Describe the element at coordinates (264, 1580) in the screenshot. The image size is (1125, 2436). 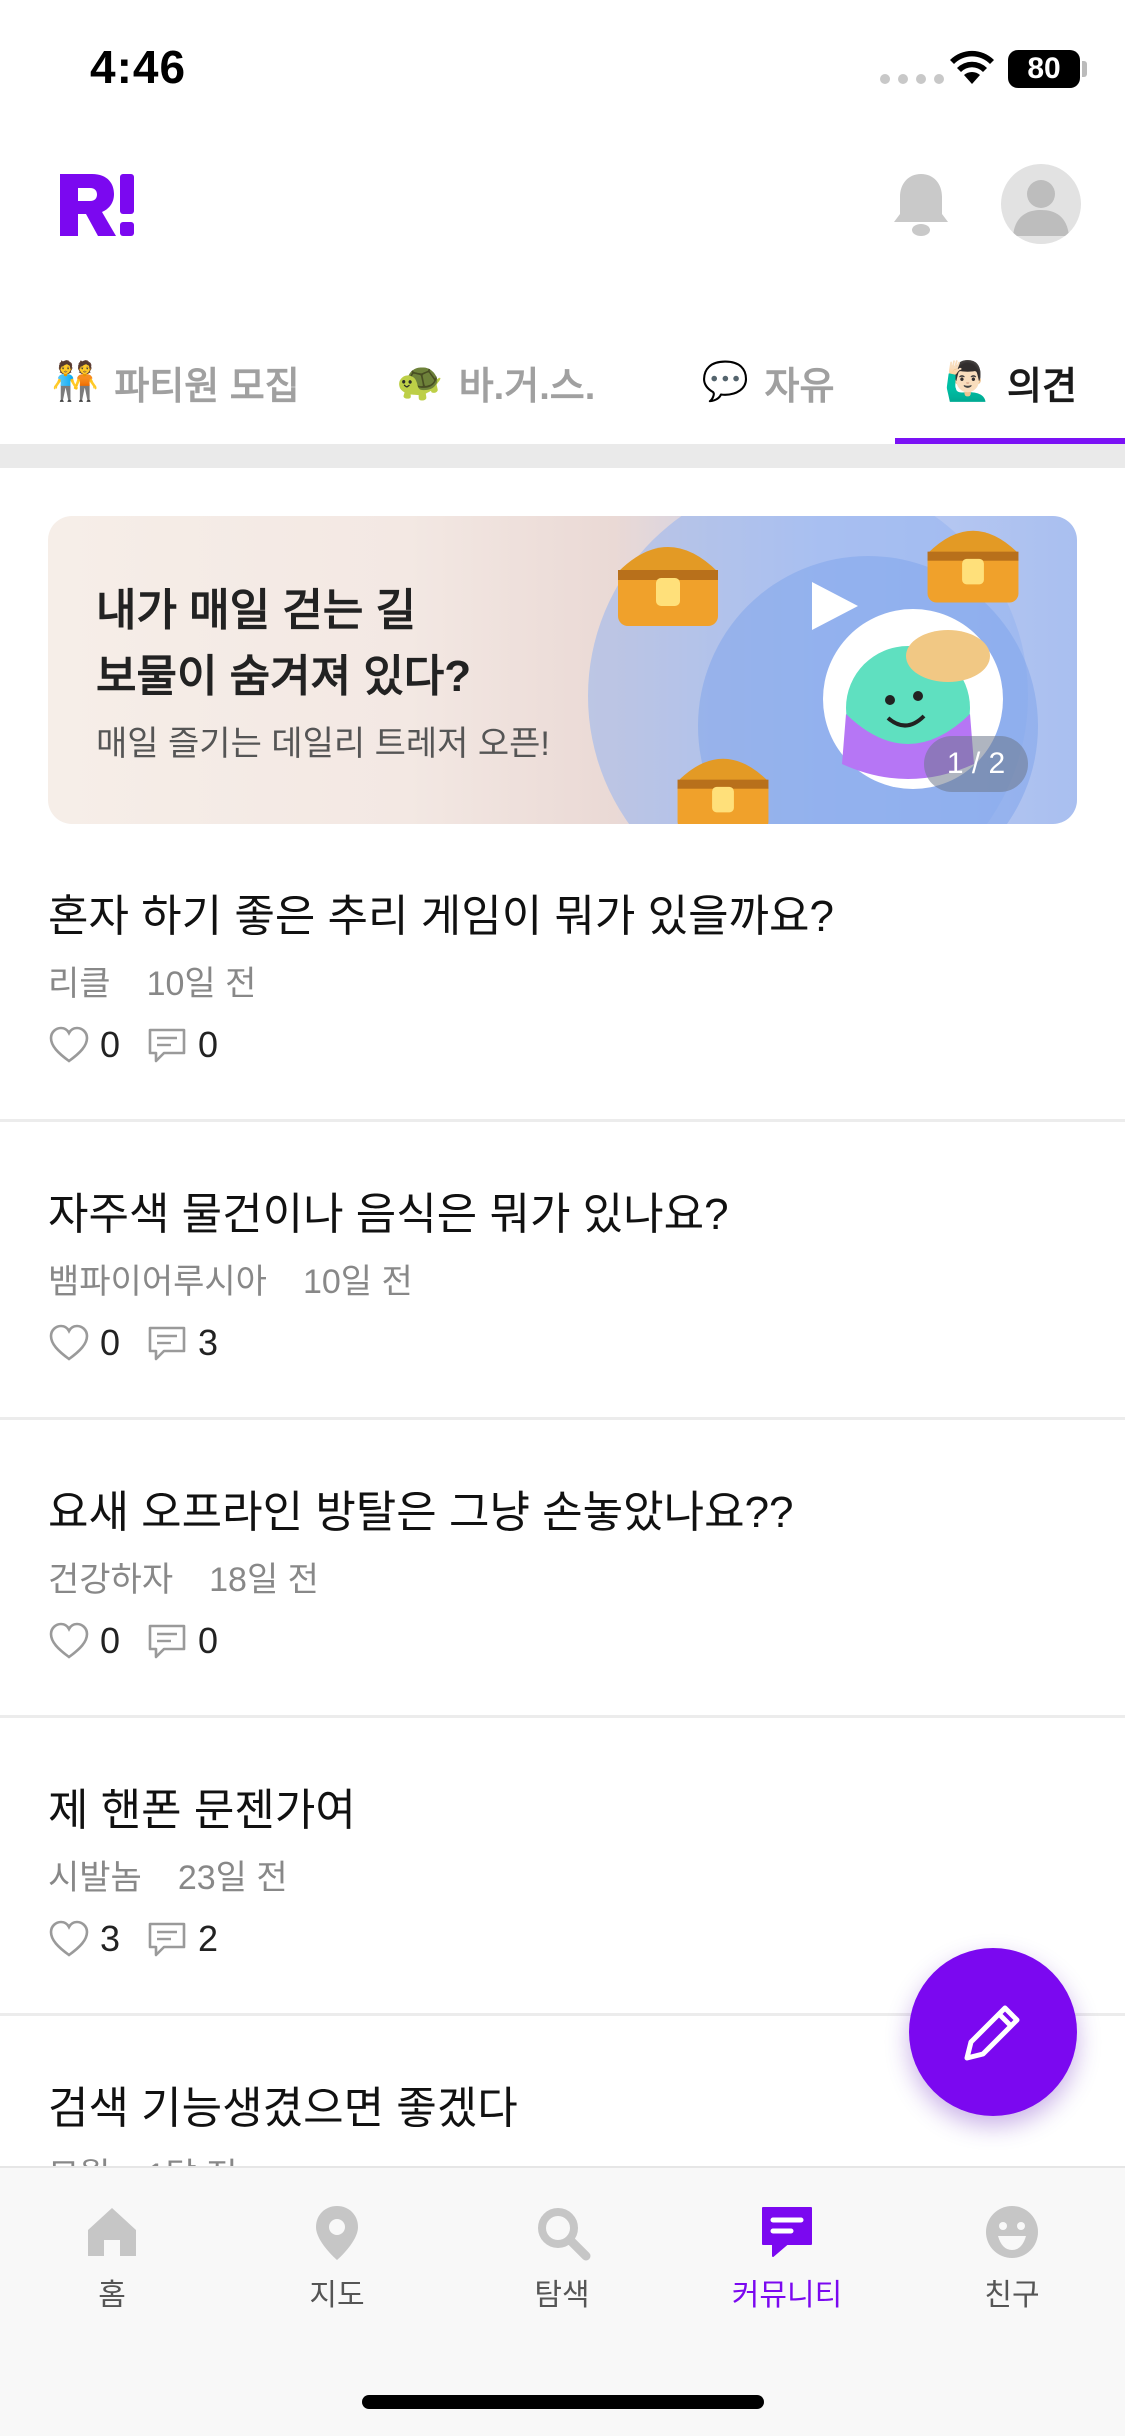
I see `post-time: 18일 전` at that location.